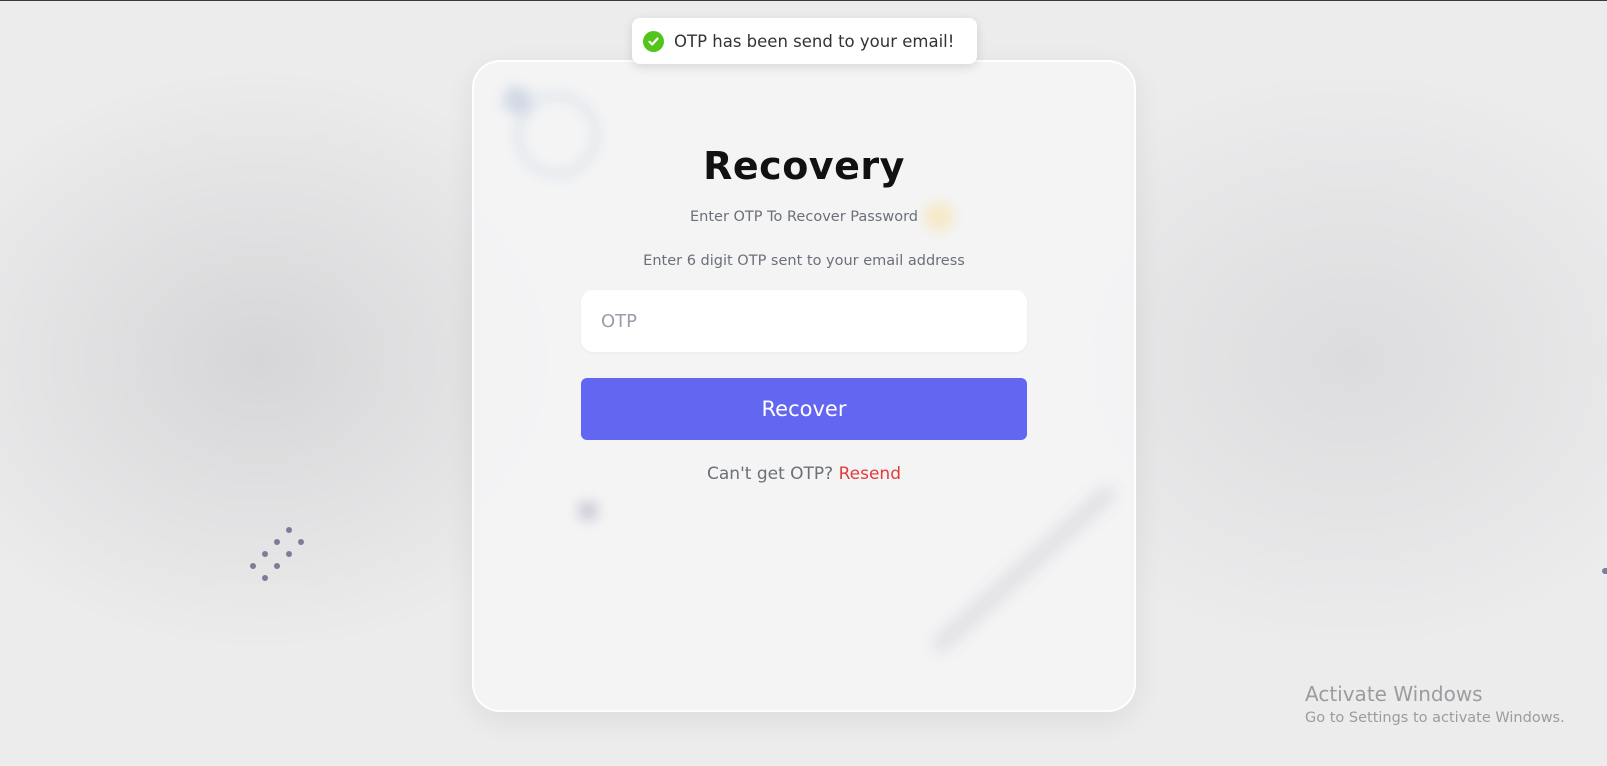 The width and height of the screenshot is (1607, 766). I want to click on resend-row: Can't get OTP? Resend, so click(804, 474).